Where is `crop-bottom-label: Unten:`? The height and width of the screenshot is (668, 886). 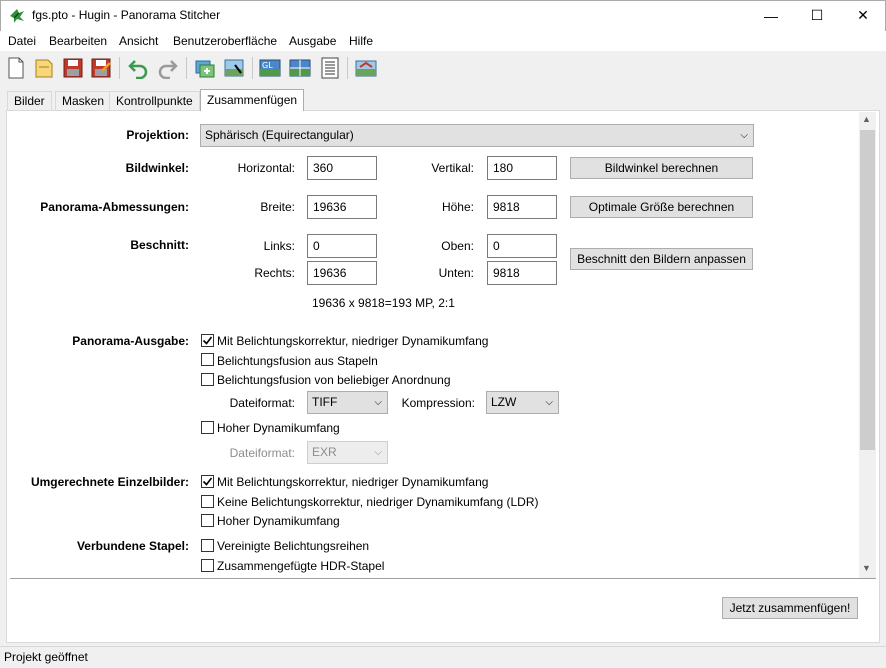 crop-bottom-label: Unten: is located at coordinates (456, 273).